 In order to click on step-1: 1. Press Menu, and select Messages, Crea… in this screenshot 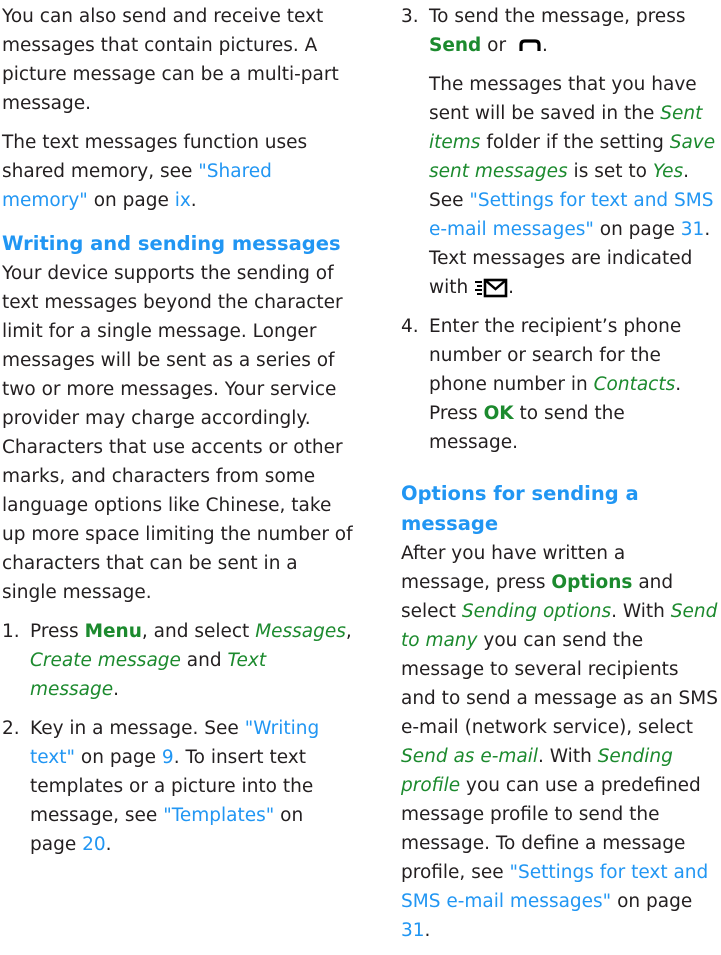, I will do `click(177, 660)`.